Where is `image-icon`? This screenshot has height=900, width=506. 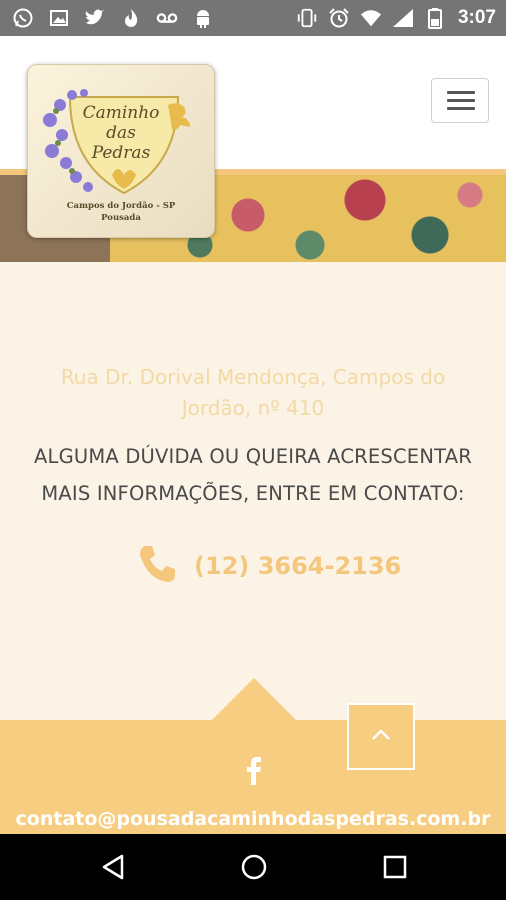
image-icon is located at coordinates (59, 18).